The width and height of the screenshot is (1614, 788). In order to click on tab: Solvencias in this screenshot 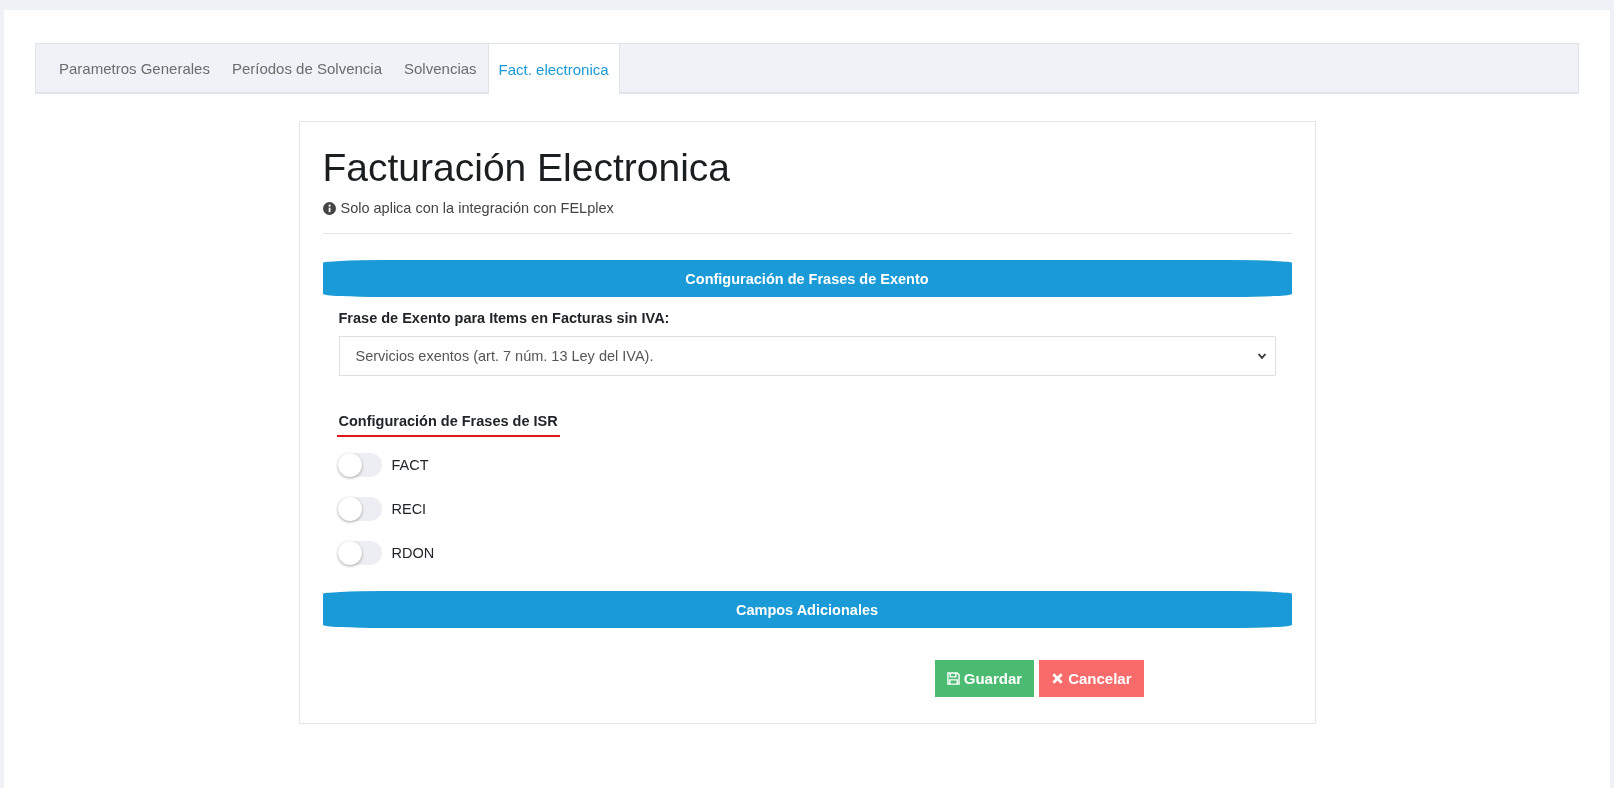, I will do `click(440, 68)`.